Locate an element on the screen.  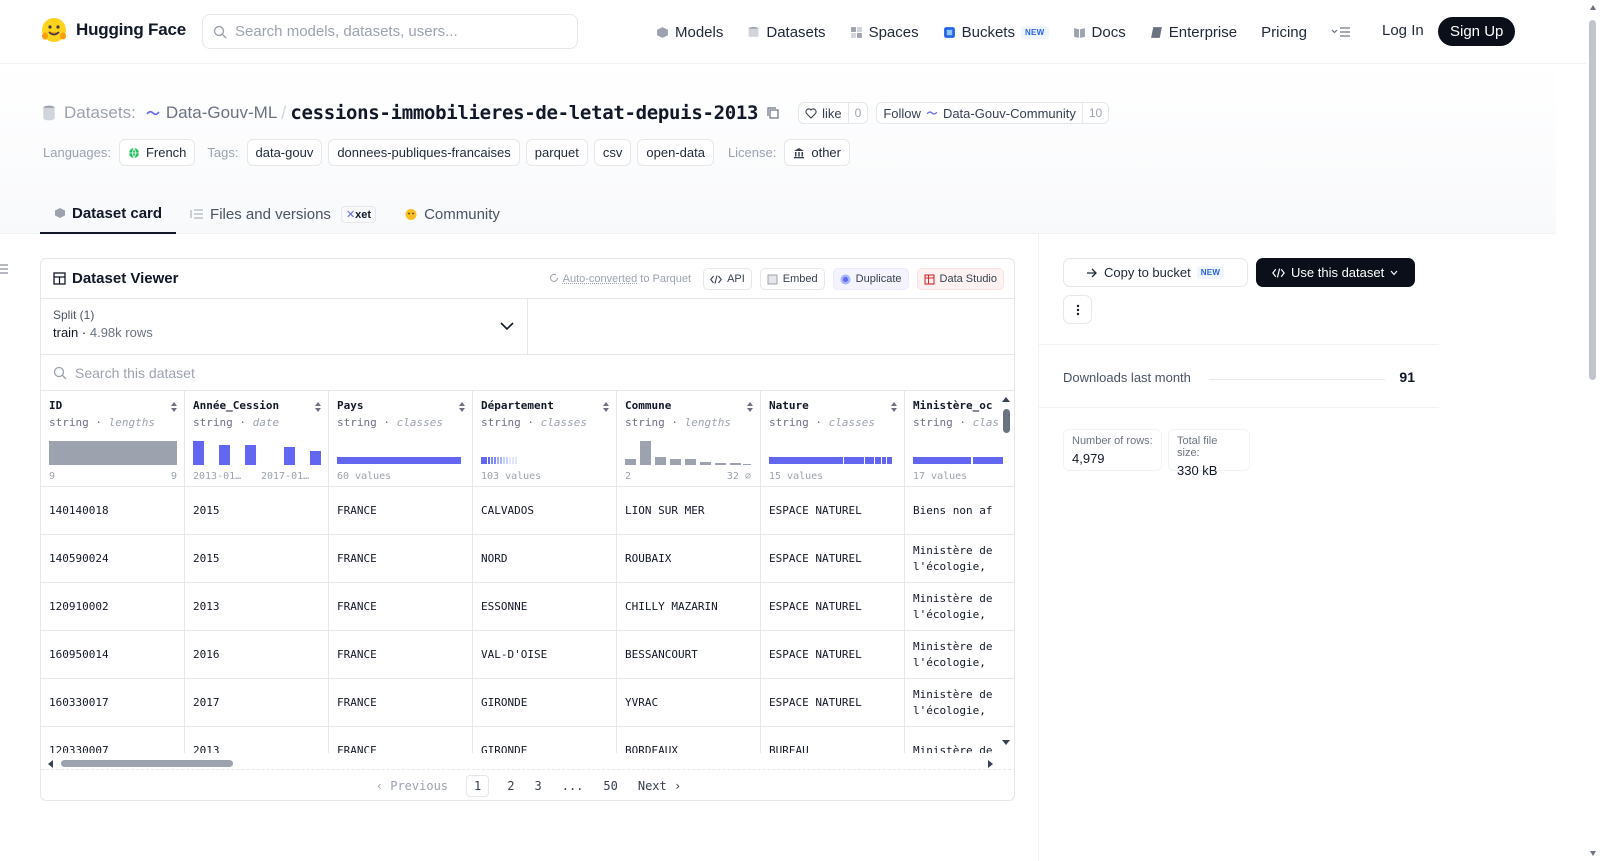
global-search is located at coordinates (390, 31).